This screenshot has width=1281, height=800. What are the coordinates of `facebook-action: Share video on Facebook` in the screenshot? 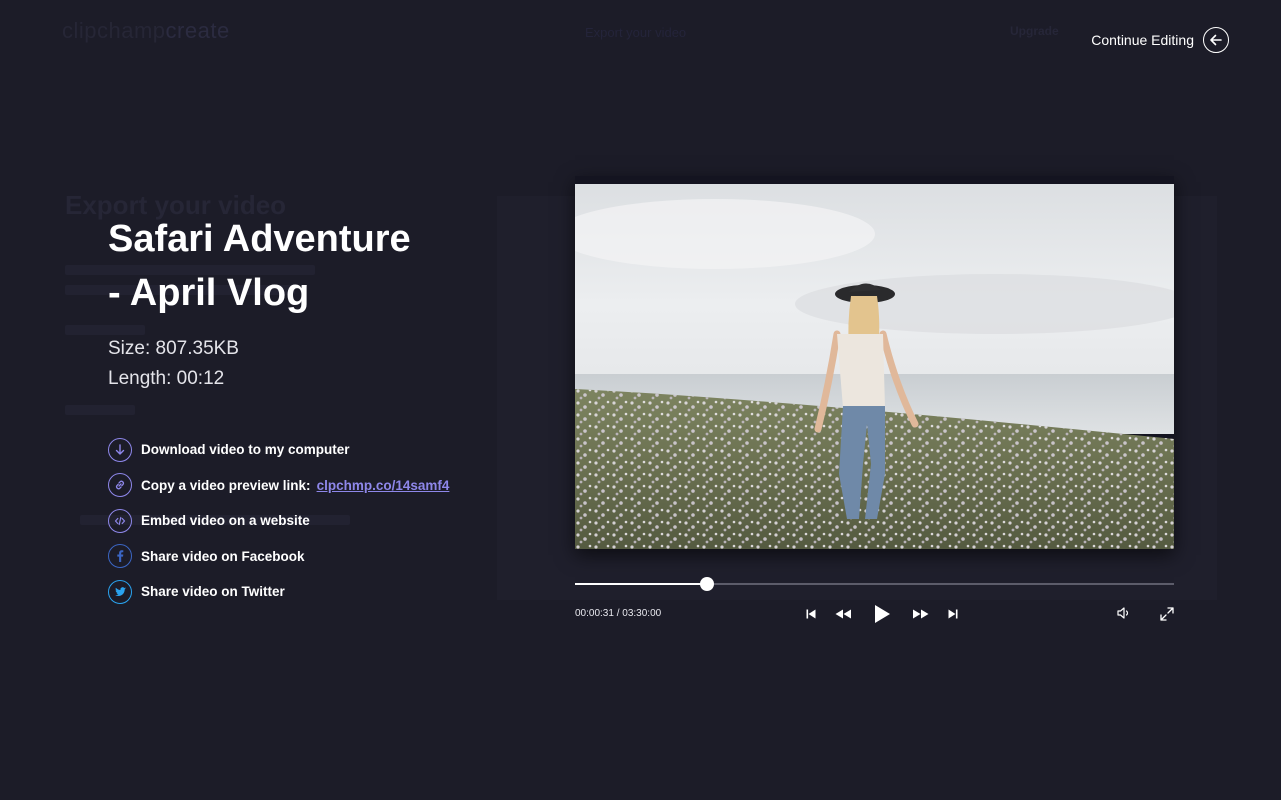 It's located at (308, 557).